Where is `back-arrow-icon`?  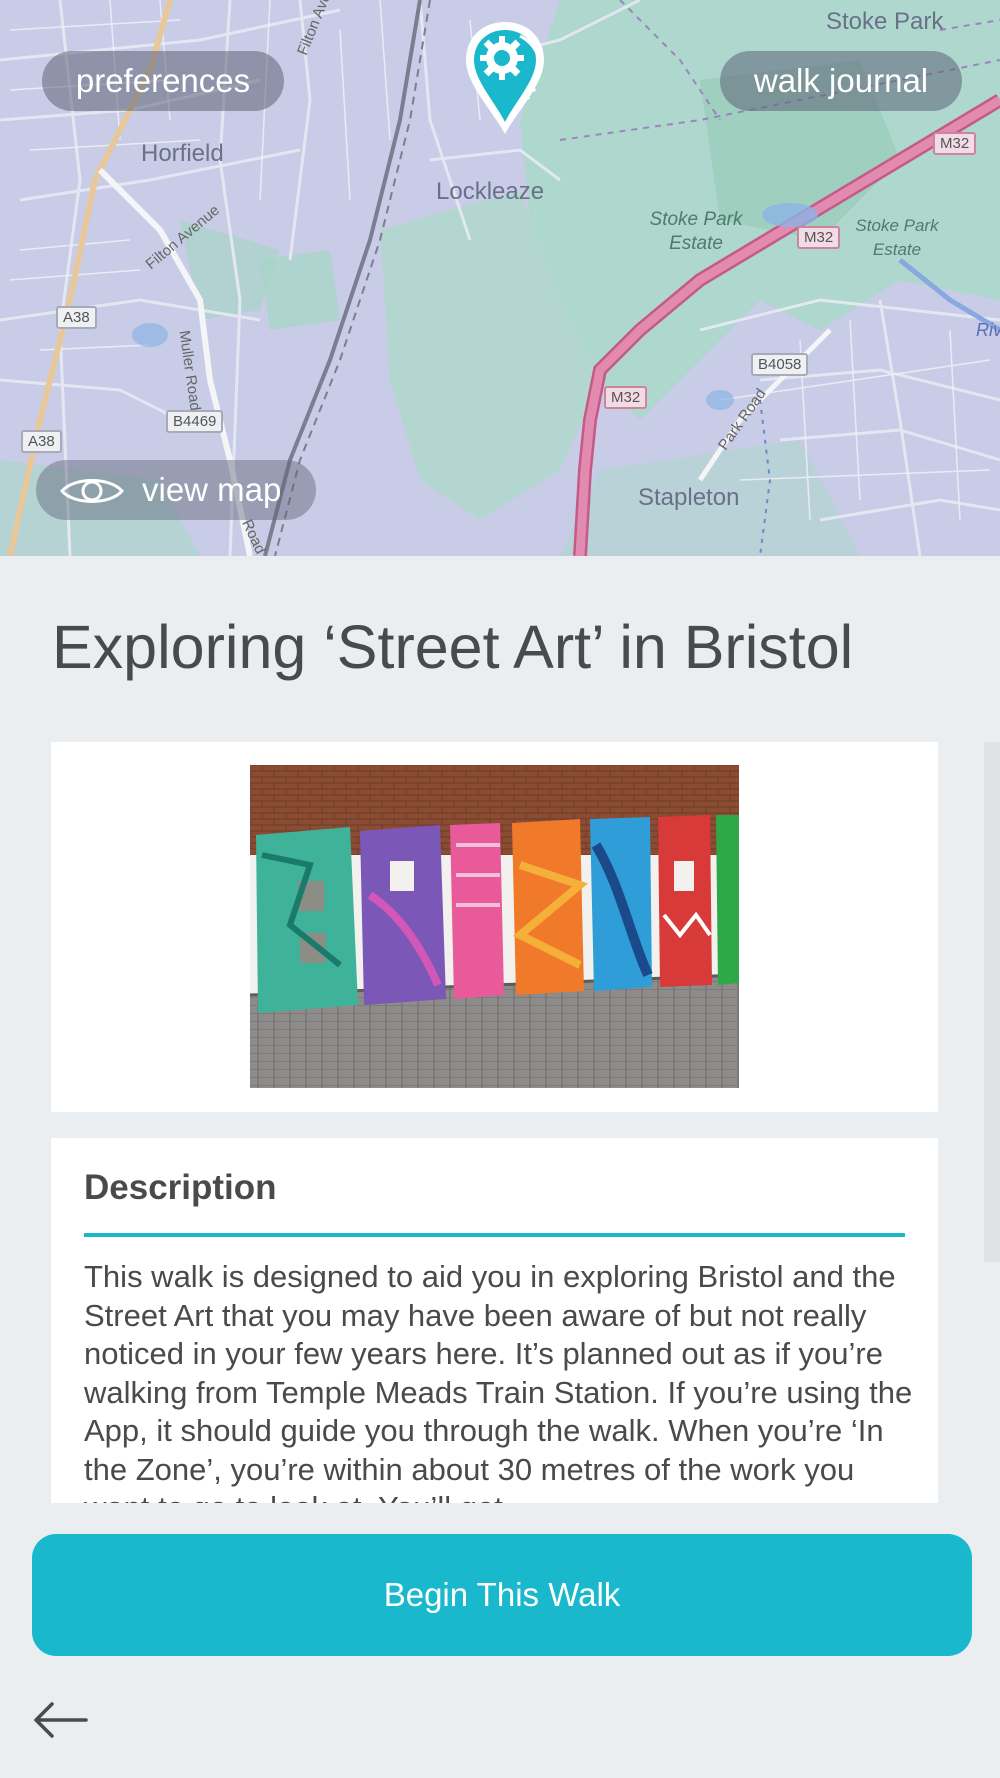
back-arrow-icon is located at coordinates (60, 1720).